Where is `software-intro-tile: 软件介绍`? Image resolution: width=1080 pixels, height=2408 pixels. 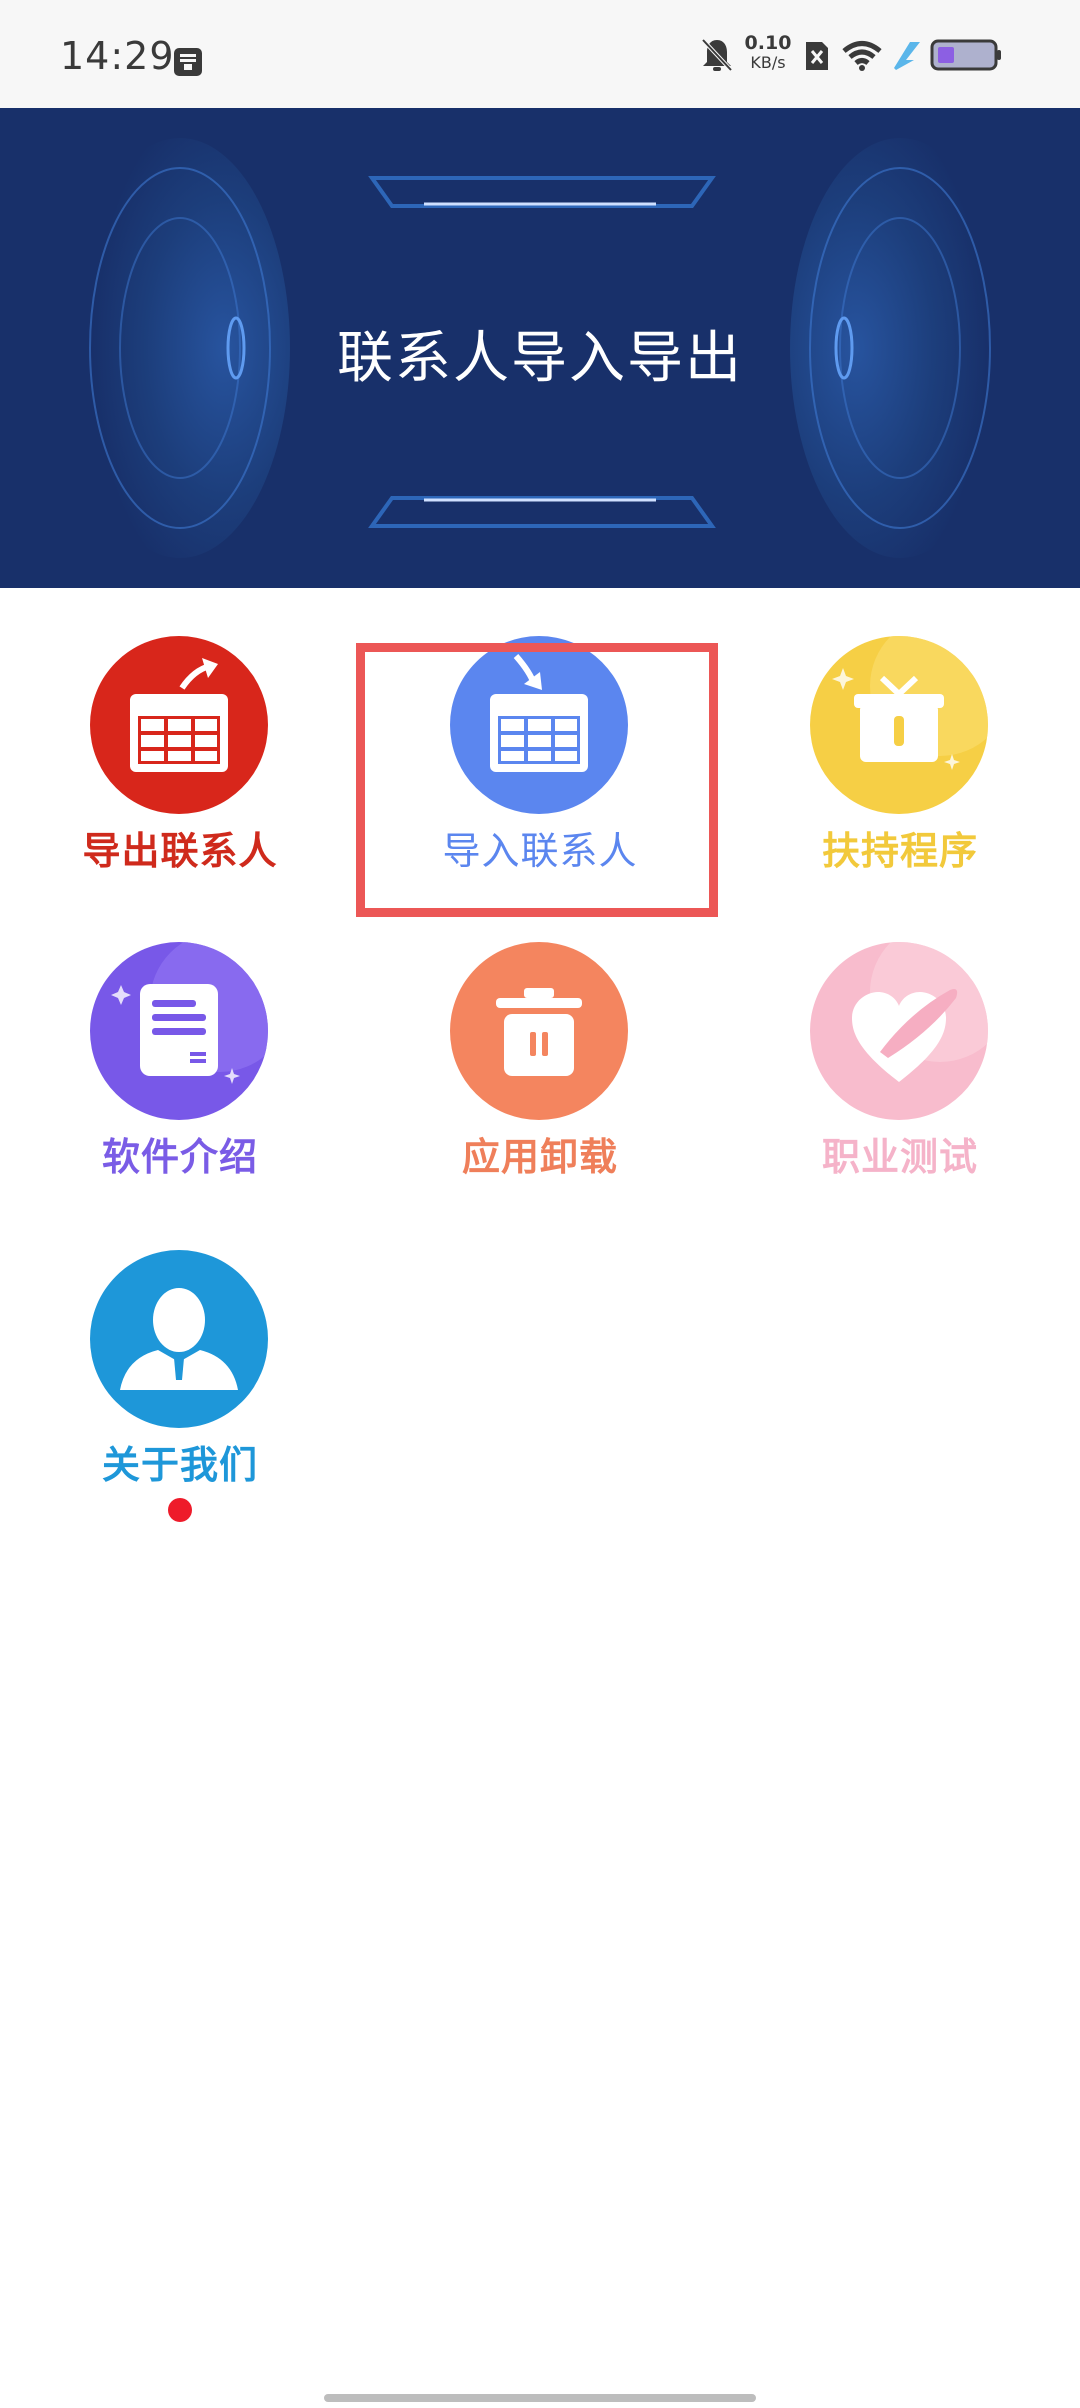
software-intro-tile: 软件介绍 is located at coordinates (180, 1067).